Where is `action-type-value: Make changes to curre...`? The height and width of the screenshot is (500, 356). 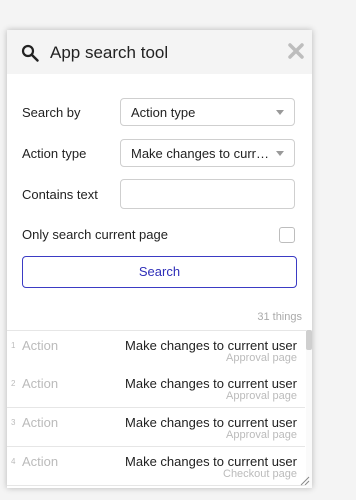 action-type-value: Make changes to curre... is located at coordinates (201, 153).